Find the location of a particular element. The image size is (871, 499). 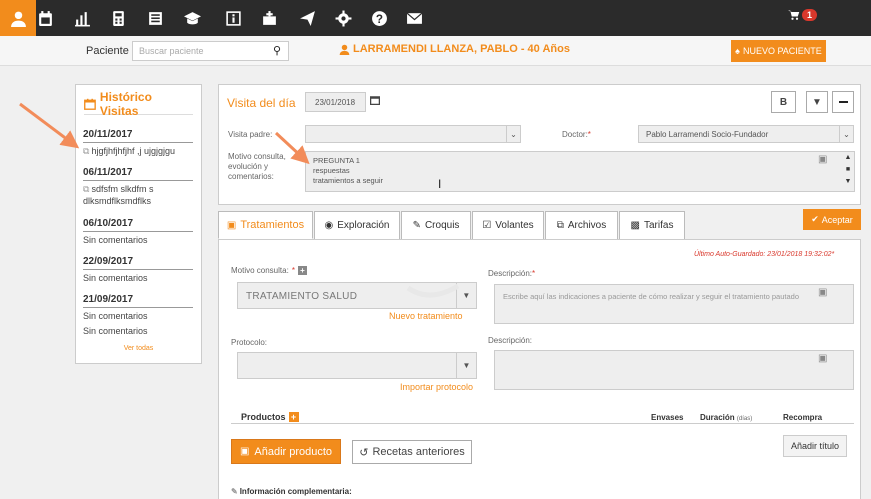

newspaper-icon is located at coordinates (155, 18).